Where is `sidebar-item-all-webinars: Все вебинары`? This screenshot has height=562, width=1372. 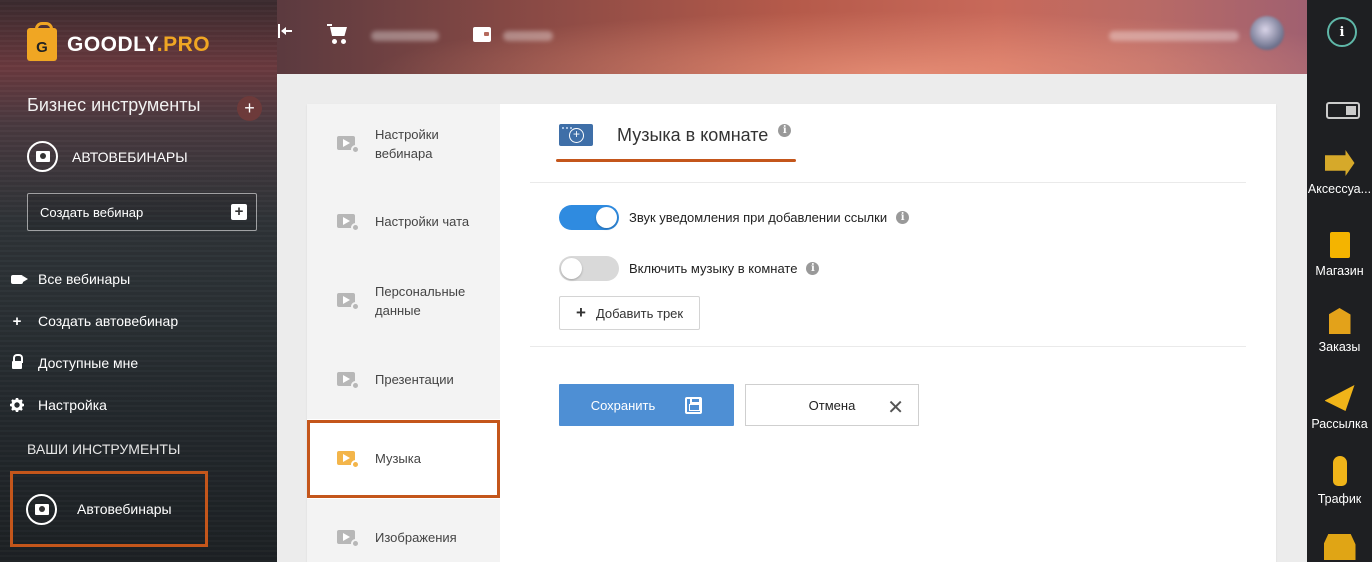
sidebar-item-all-webinars: Все вебинары is located at coordinates (139, 279).